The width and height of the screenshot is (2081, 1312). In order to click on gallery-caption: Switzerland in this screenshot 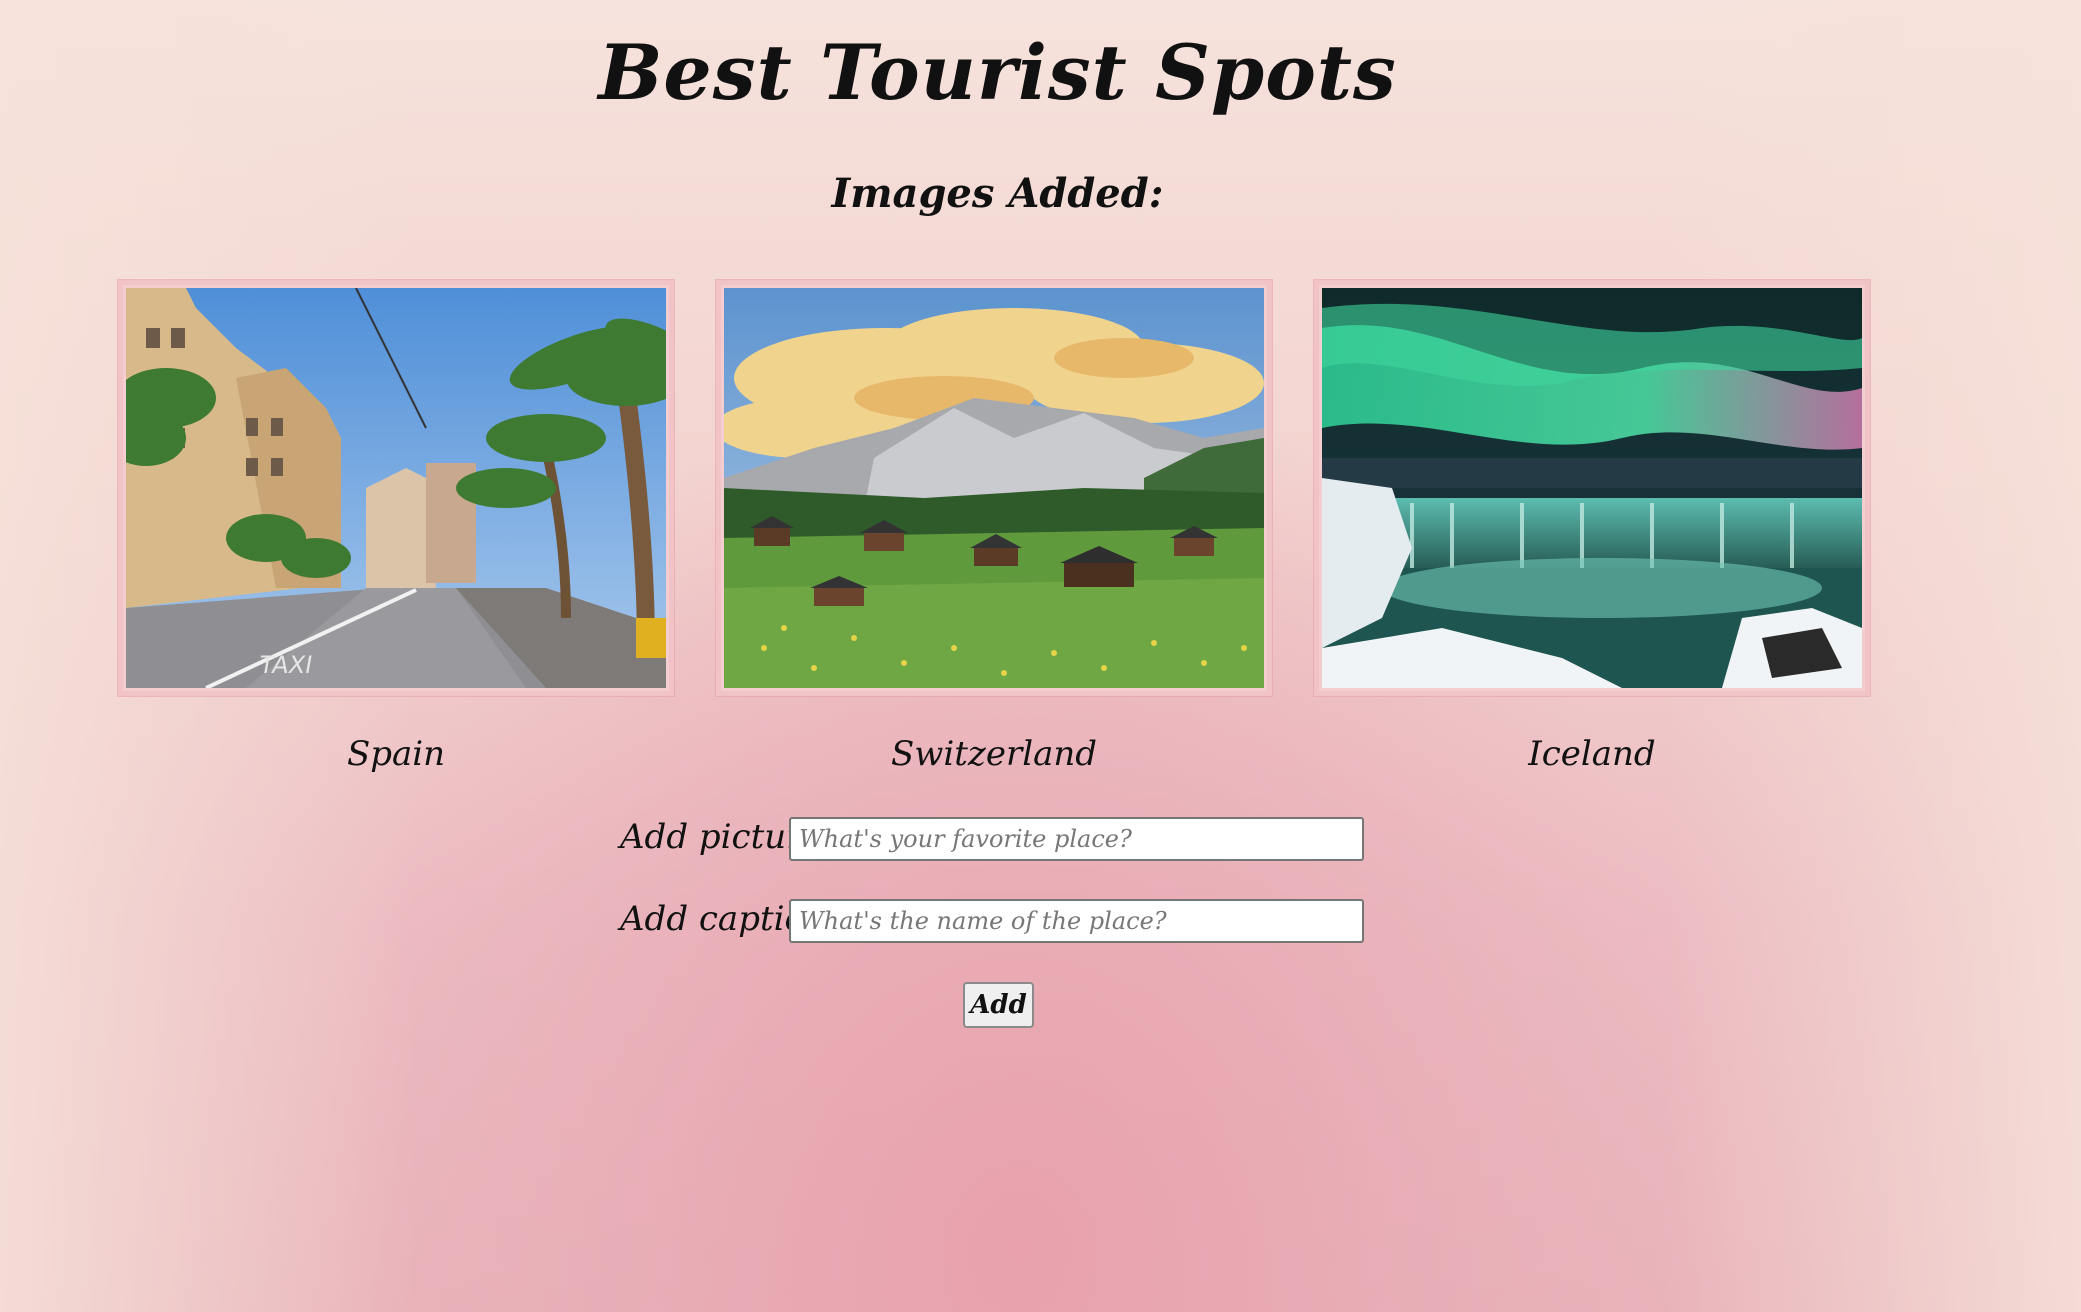, I will do `click(994, 754)`.